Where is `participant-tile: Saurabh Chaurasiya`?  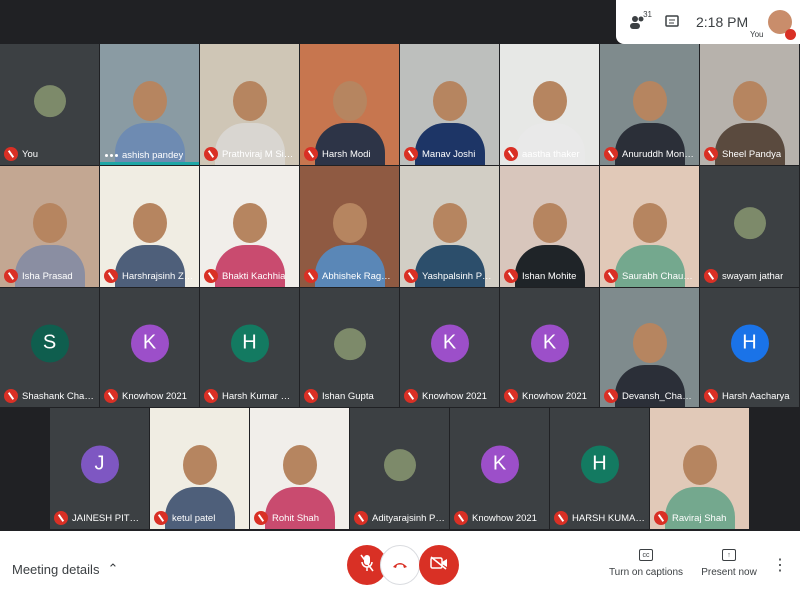
participant-tile: Saurabh Chaurasiya is located at coordinates (649, 226).